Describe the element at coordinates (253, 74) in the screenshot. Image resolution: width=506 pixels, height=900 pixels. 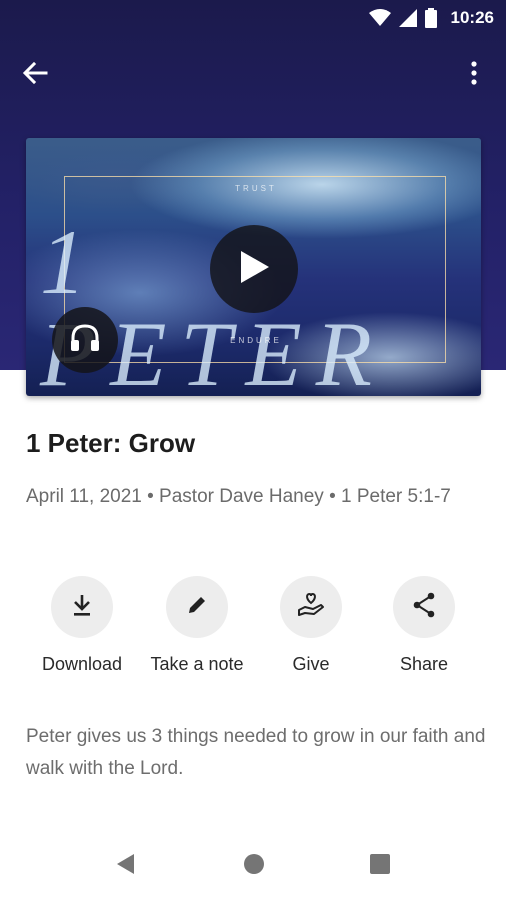
I see `app-bar` at that location.